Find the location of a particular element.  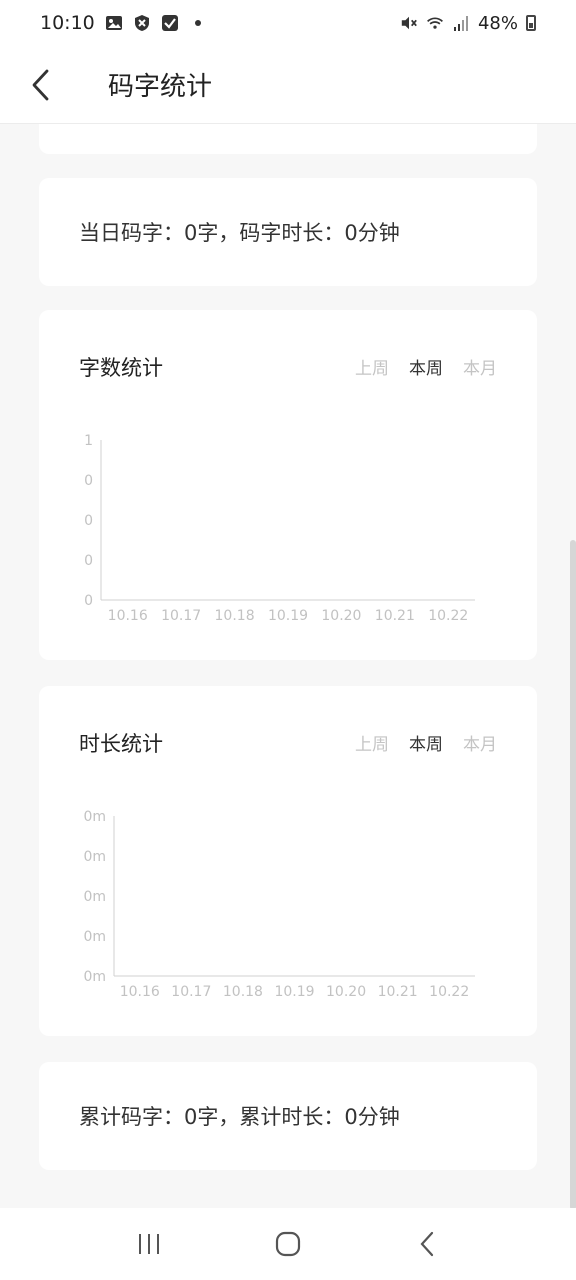

back-icon is located at coordinates (426, 1244).